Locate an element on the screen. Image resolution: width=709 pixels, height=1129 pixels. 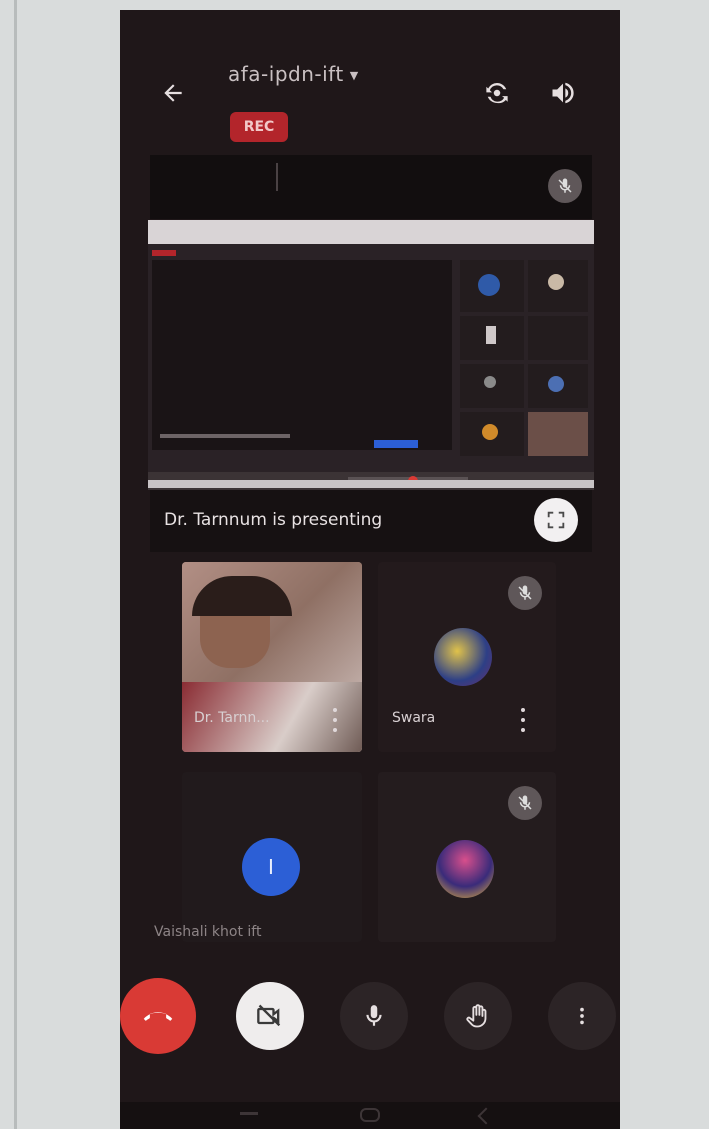
nav-home-button is located at coordinates (370, 1115).